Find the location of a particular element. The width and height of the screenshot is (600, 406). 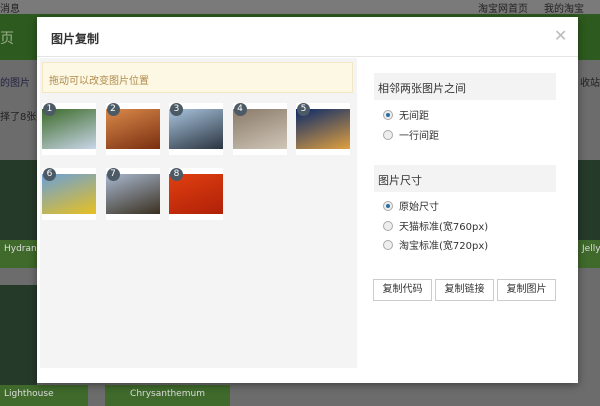

option-label: 原始尺寸 is located at coordinates (419, 207).